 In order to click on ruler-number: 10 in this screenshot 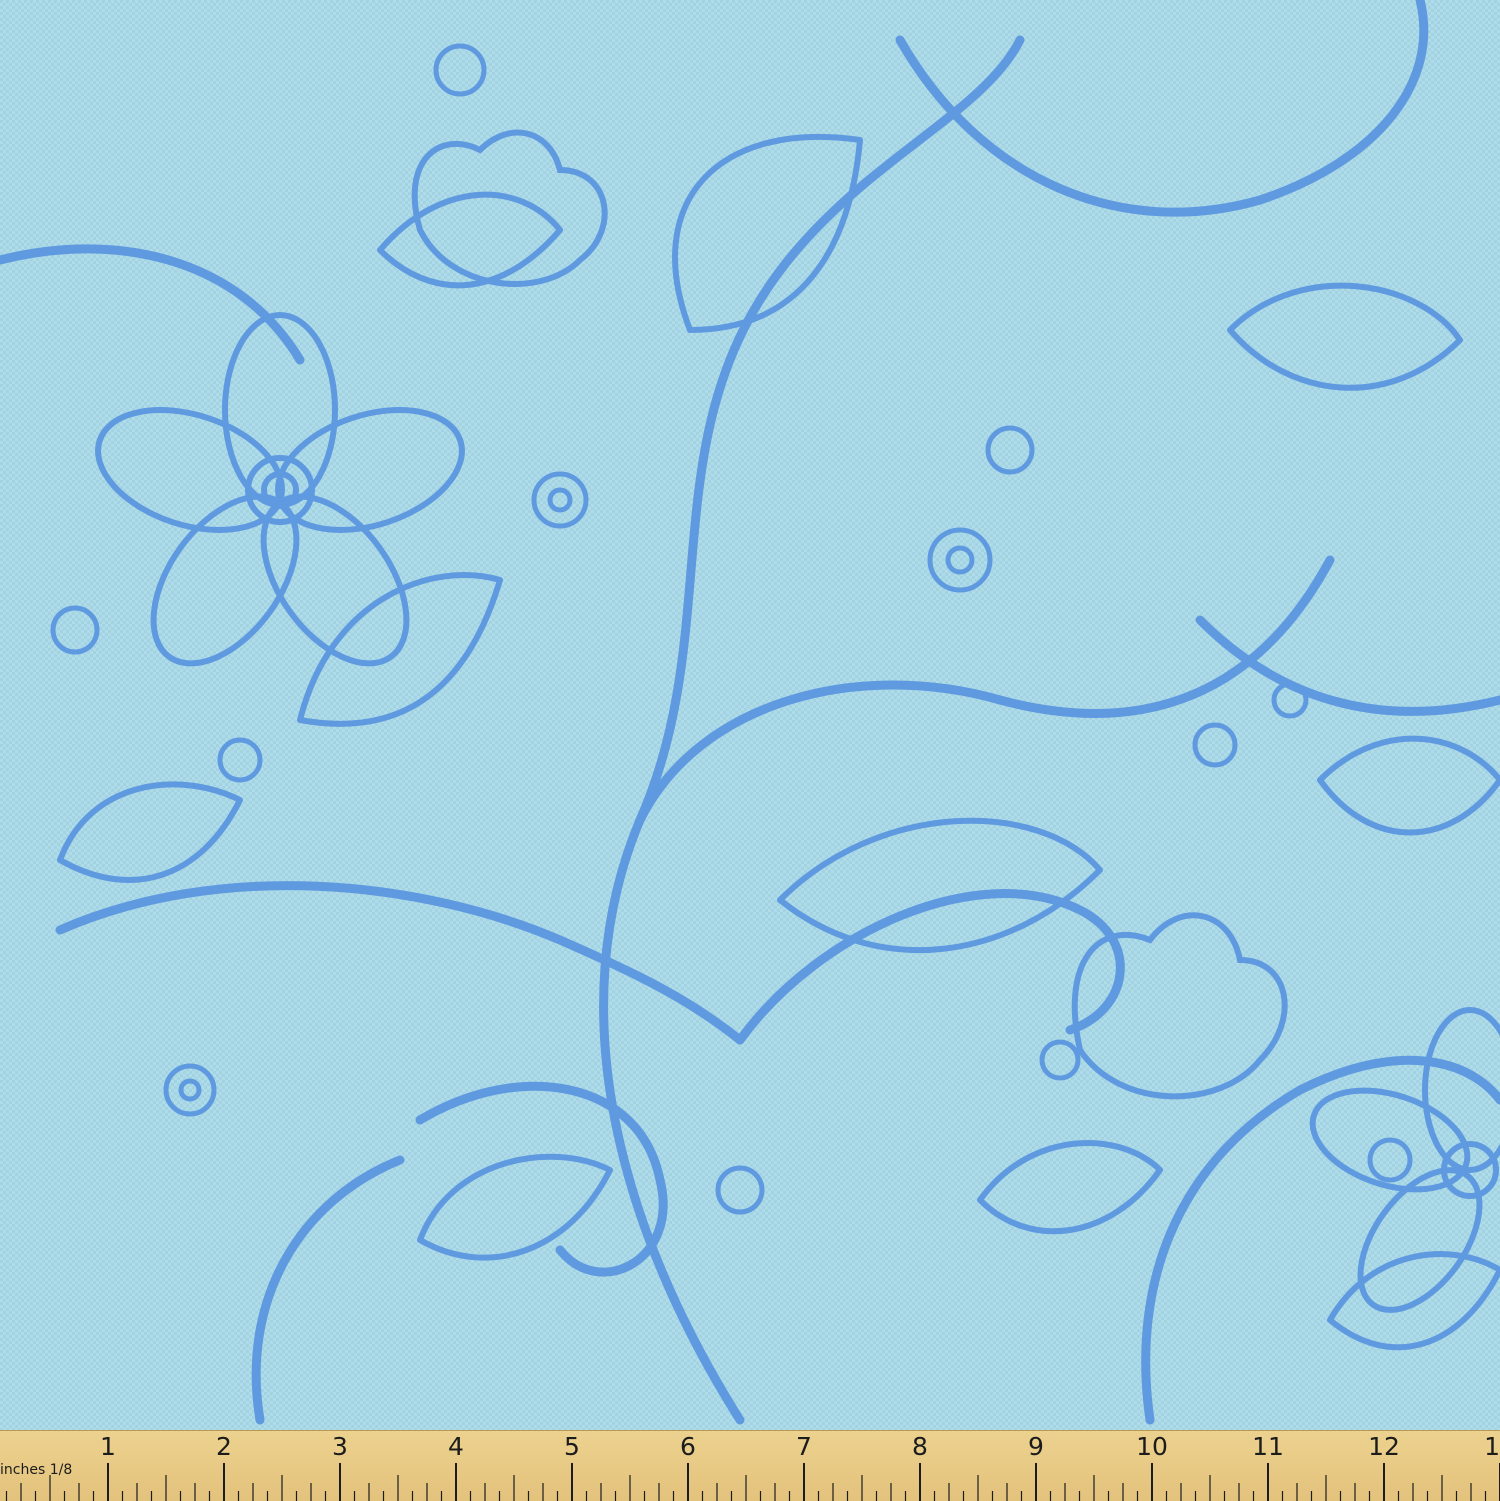, I will do `click(1152, 1446)`.